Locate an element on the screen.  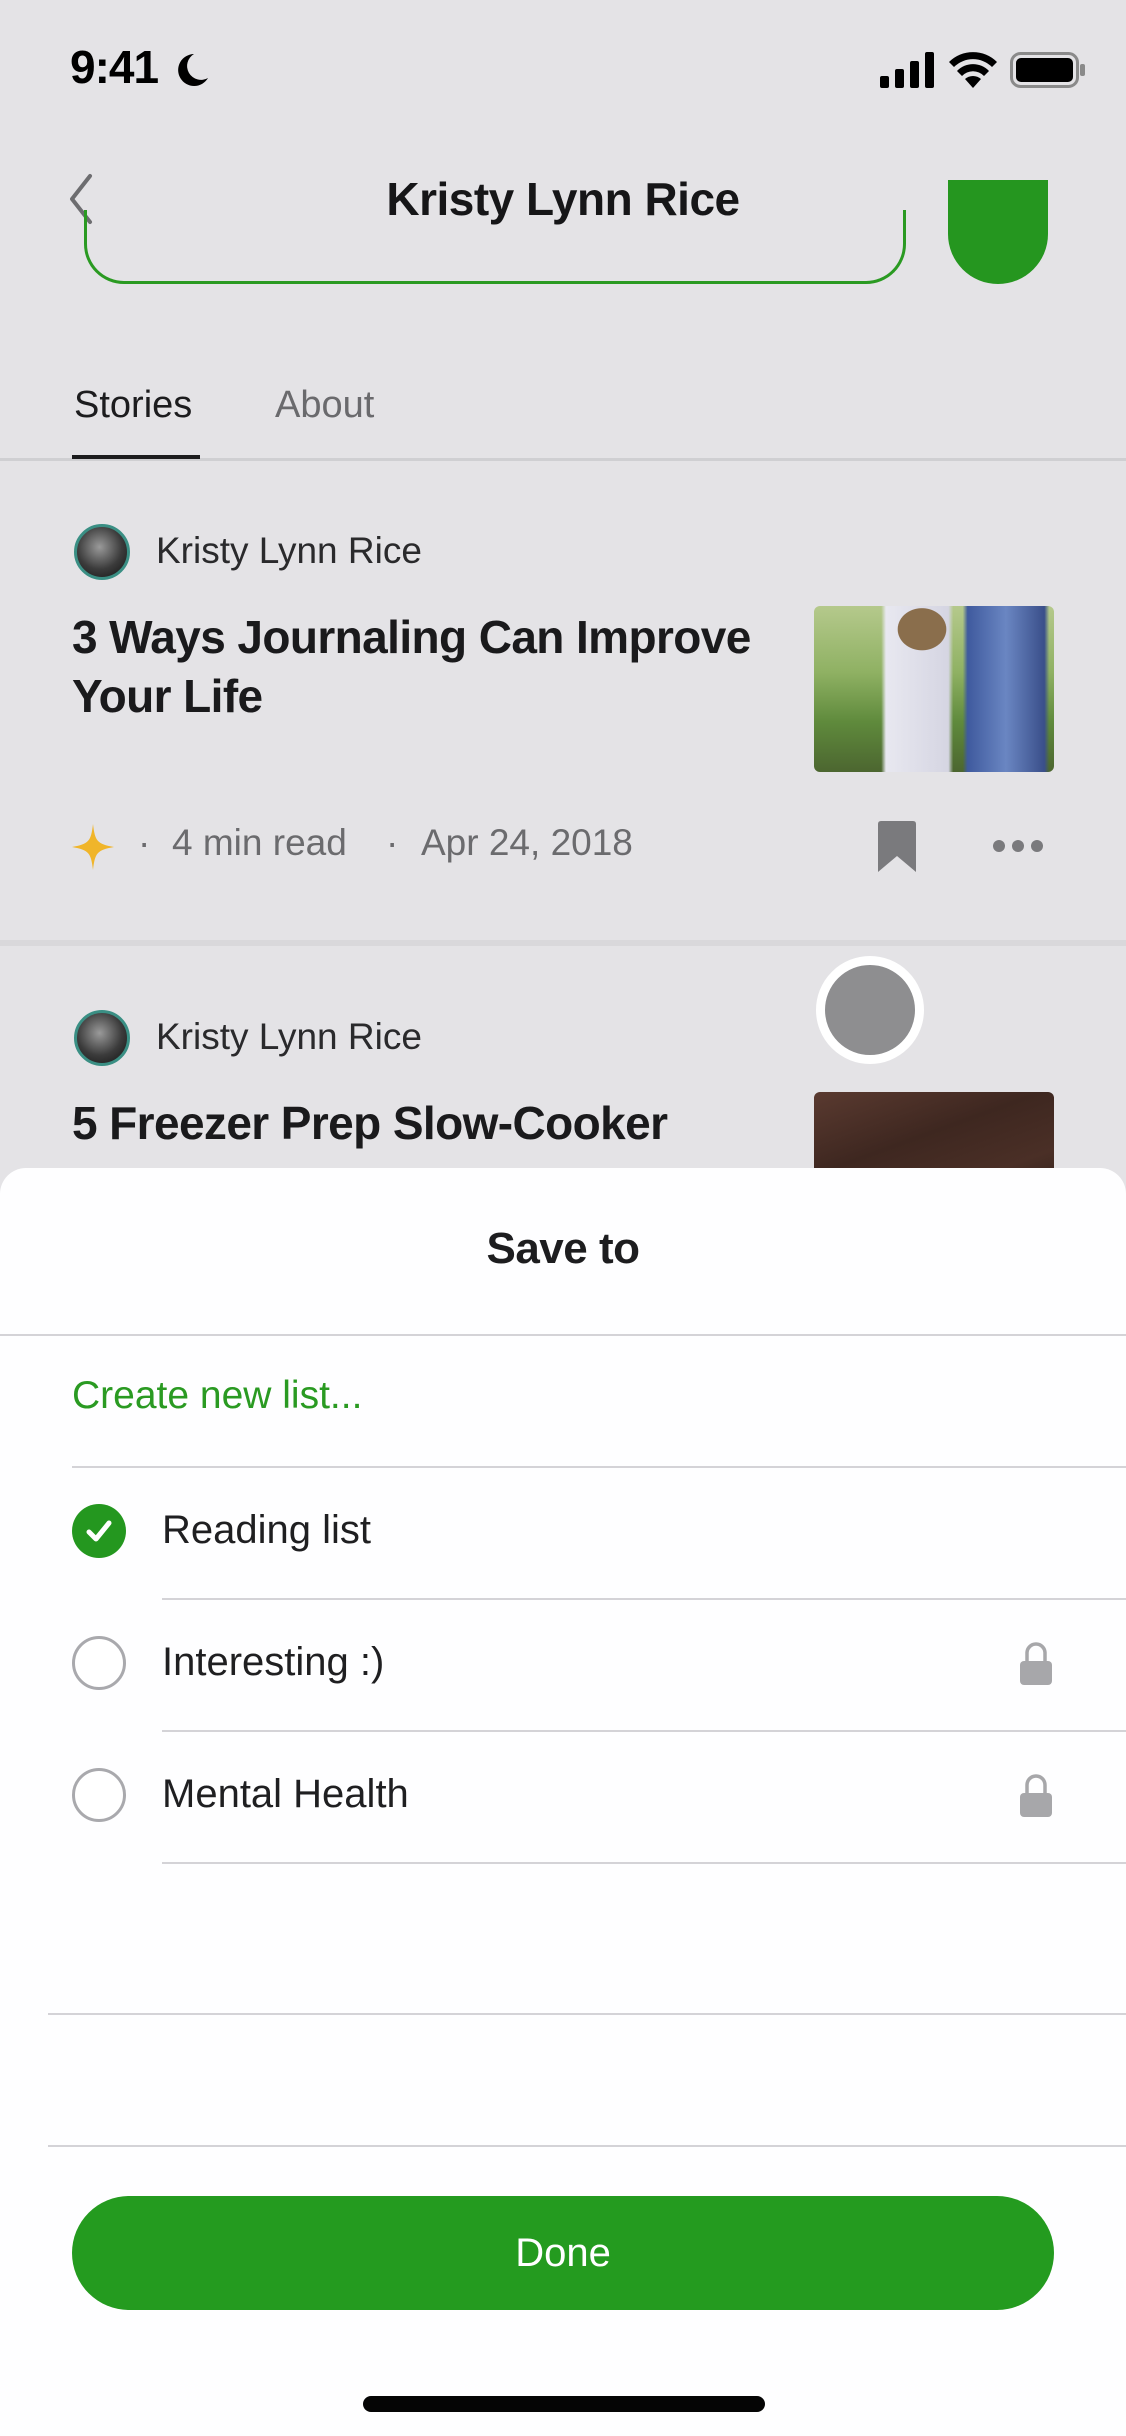
checkmark-icon is located at coordinates (99, 1531).